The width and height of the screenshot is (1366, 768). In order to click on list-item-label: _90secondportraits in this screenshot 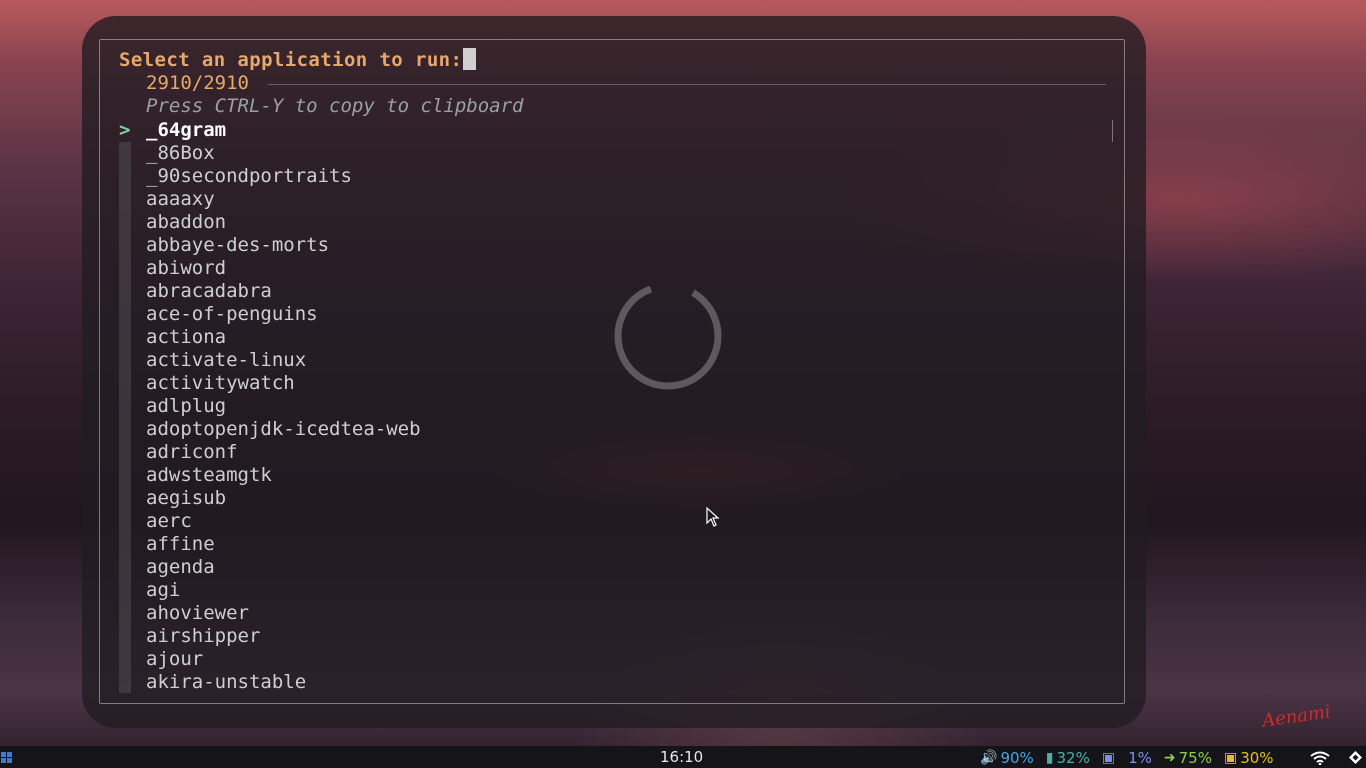, I will do `click(249, 176)`.